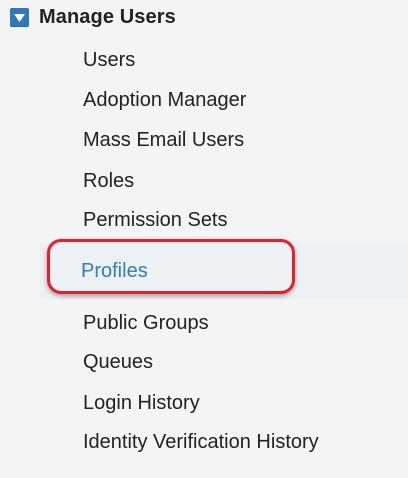 The height and width of the screenshot is (478, 408). What do you see at coordinates (109, 60) in the screenshot?
I see `nav-item-users: Users` at bounding box center [109, 60].